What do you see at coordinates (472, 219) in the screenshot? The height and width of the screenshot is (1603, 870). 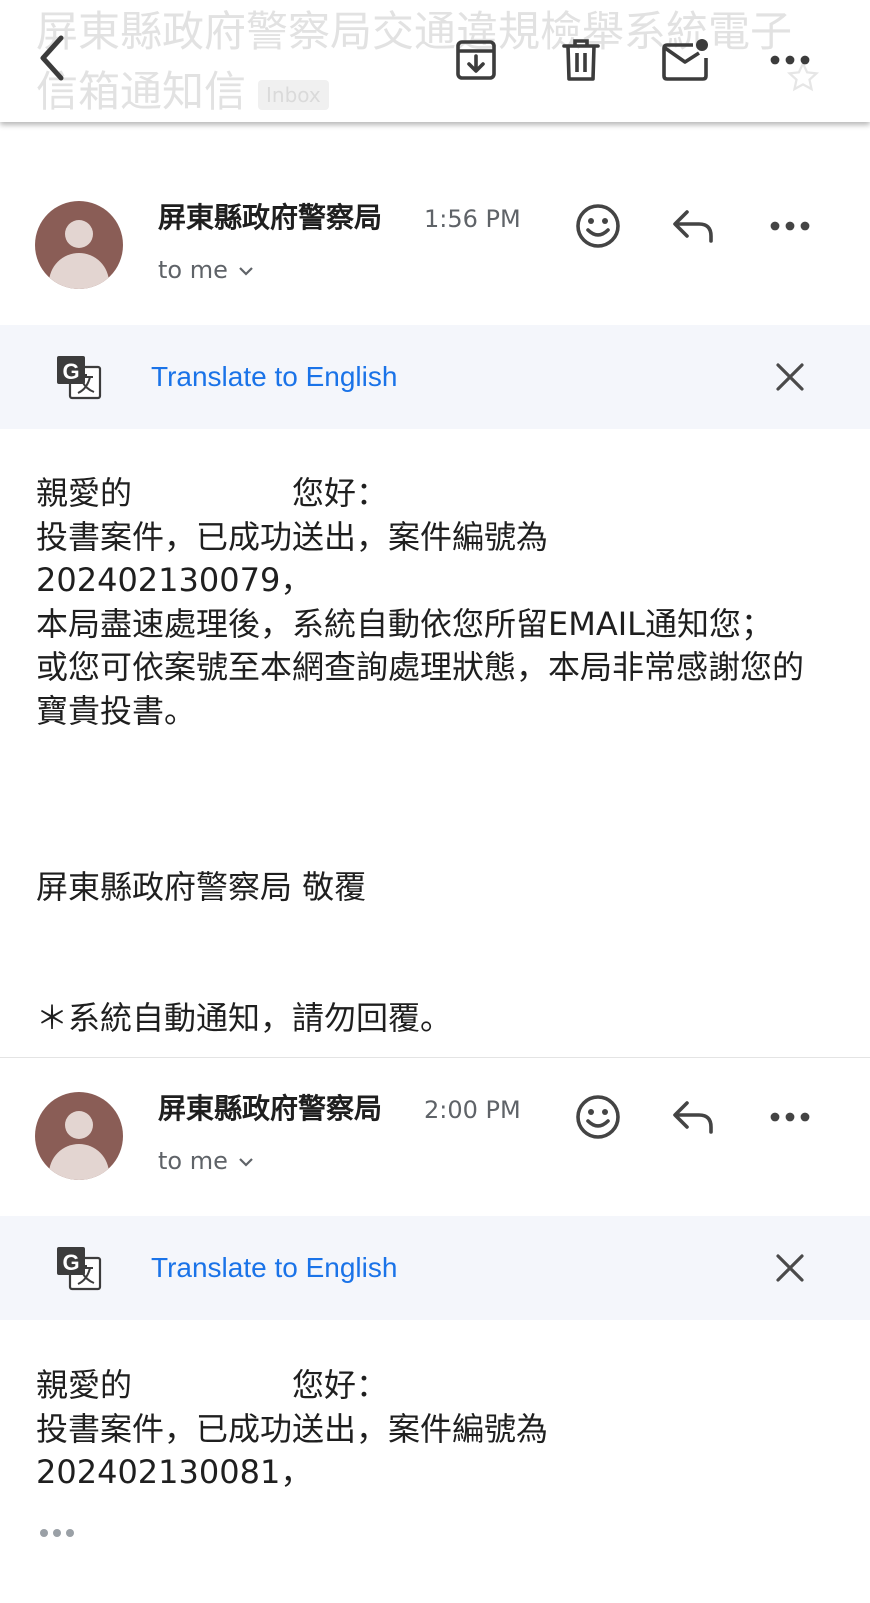 I see `message-time: 1:56 PM` at bounding box center [472, 219].